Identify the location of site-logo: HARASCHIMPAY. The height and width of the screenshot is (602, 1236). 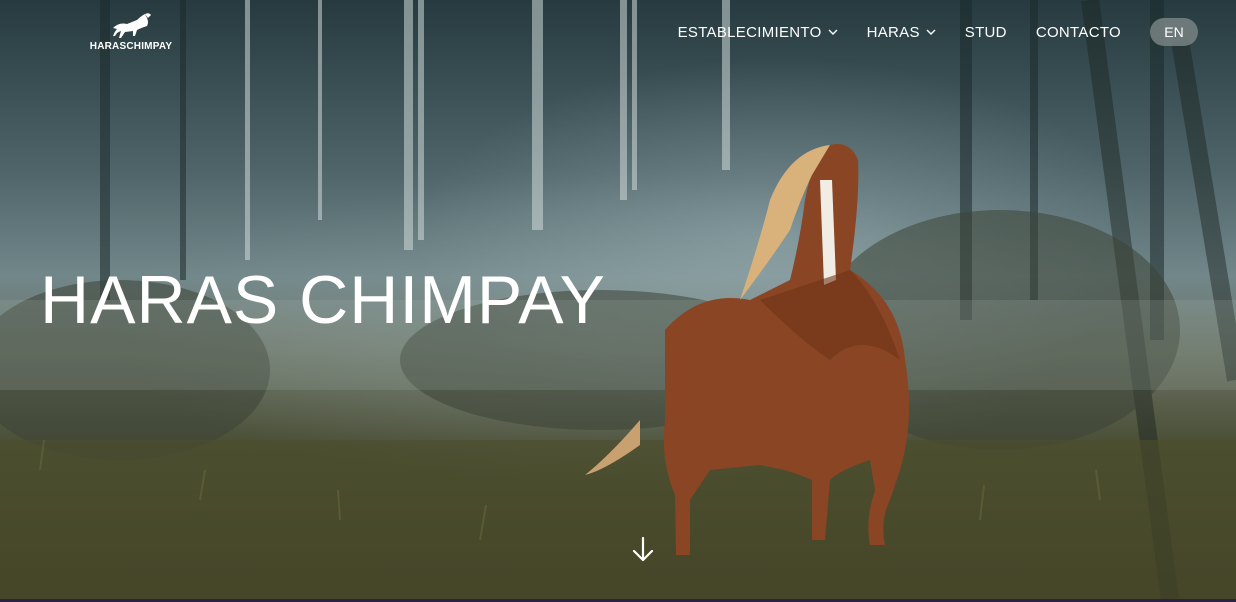
(131, 33).